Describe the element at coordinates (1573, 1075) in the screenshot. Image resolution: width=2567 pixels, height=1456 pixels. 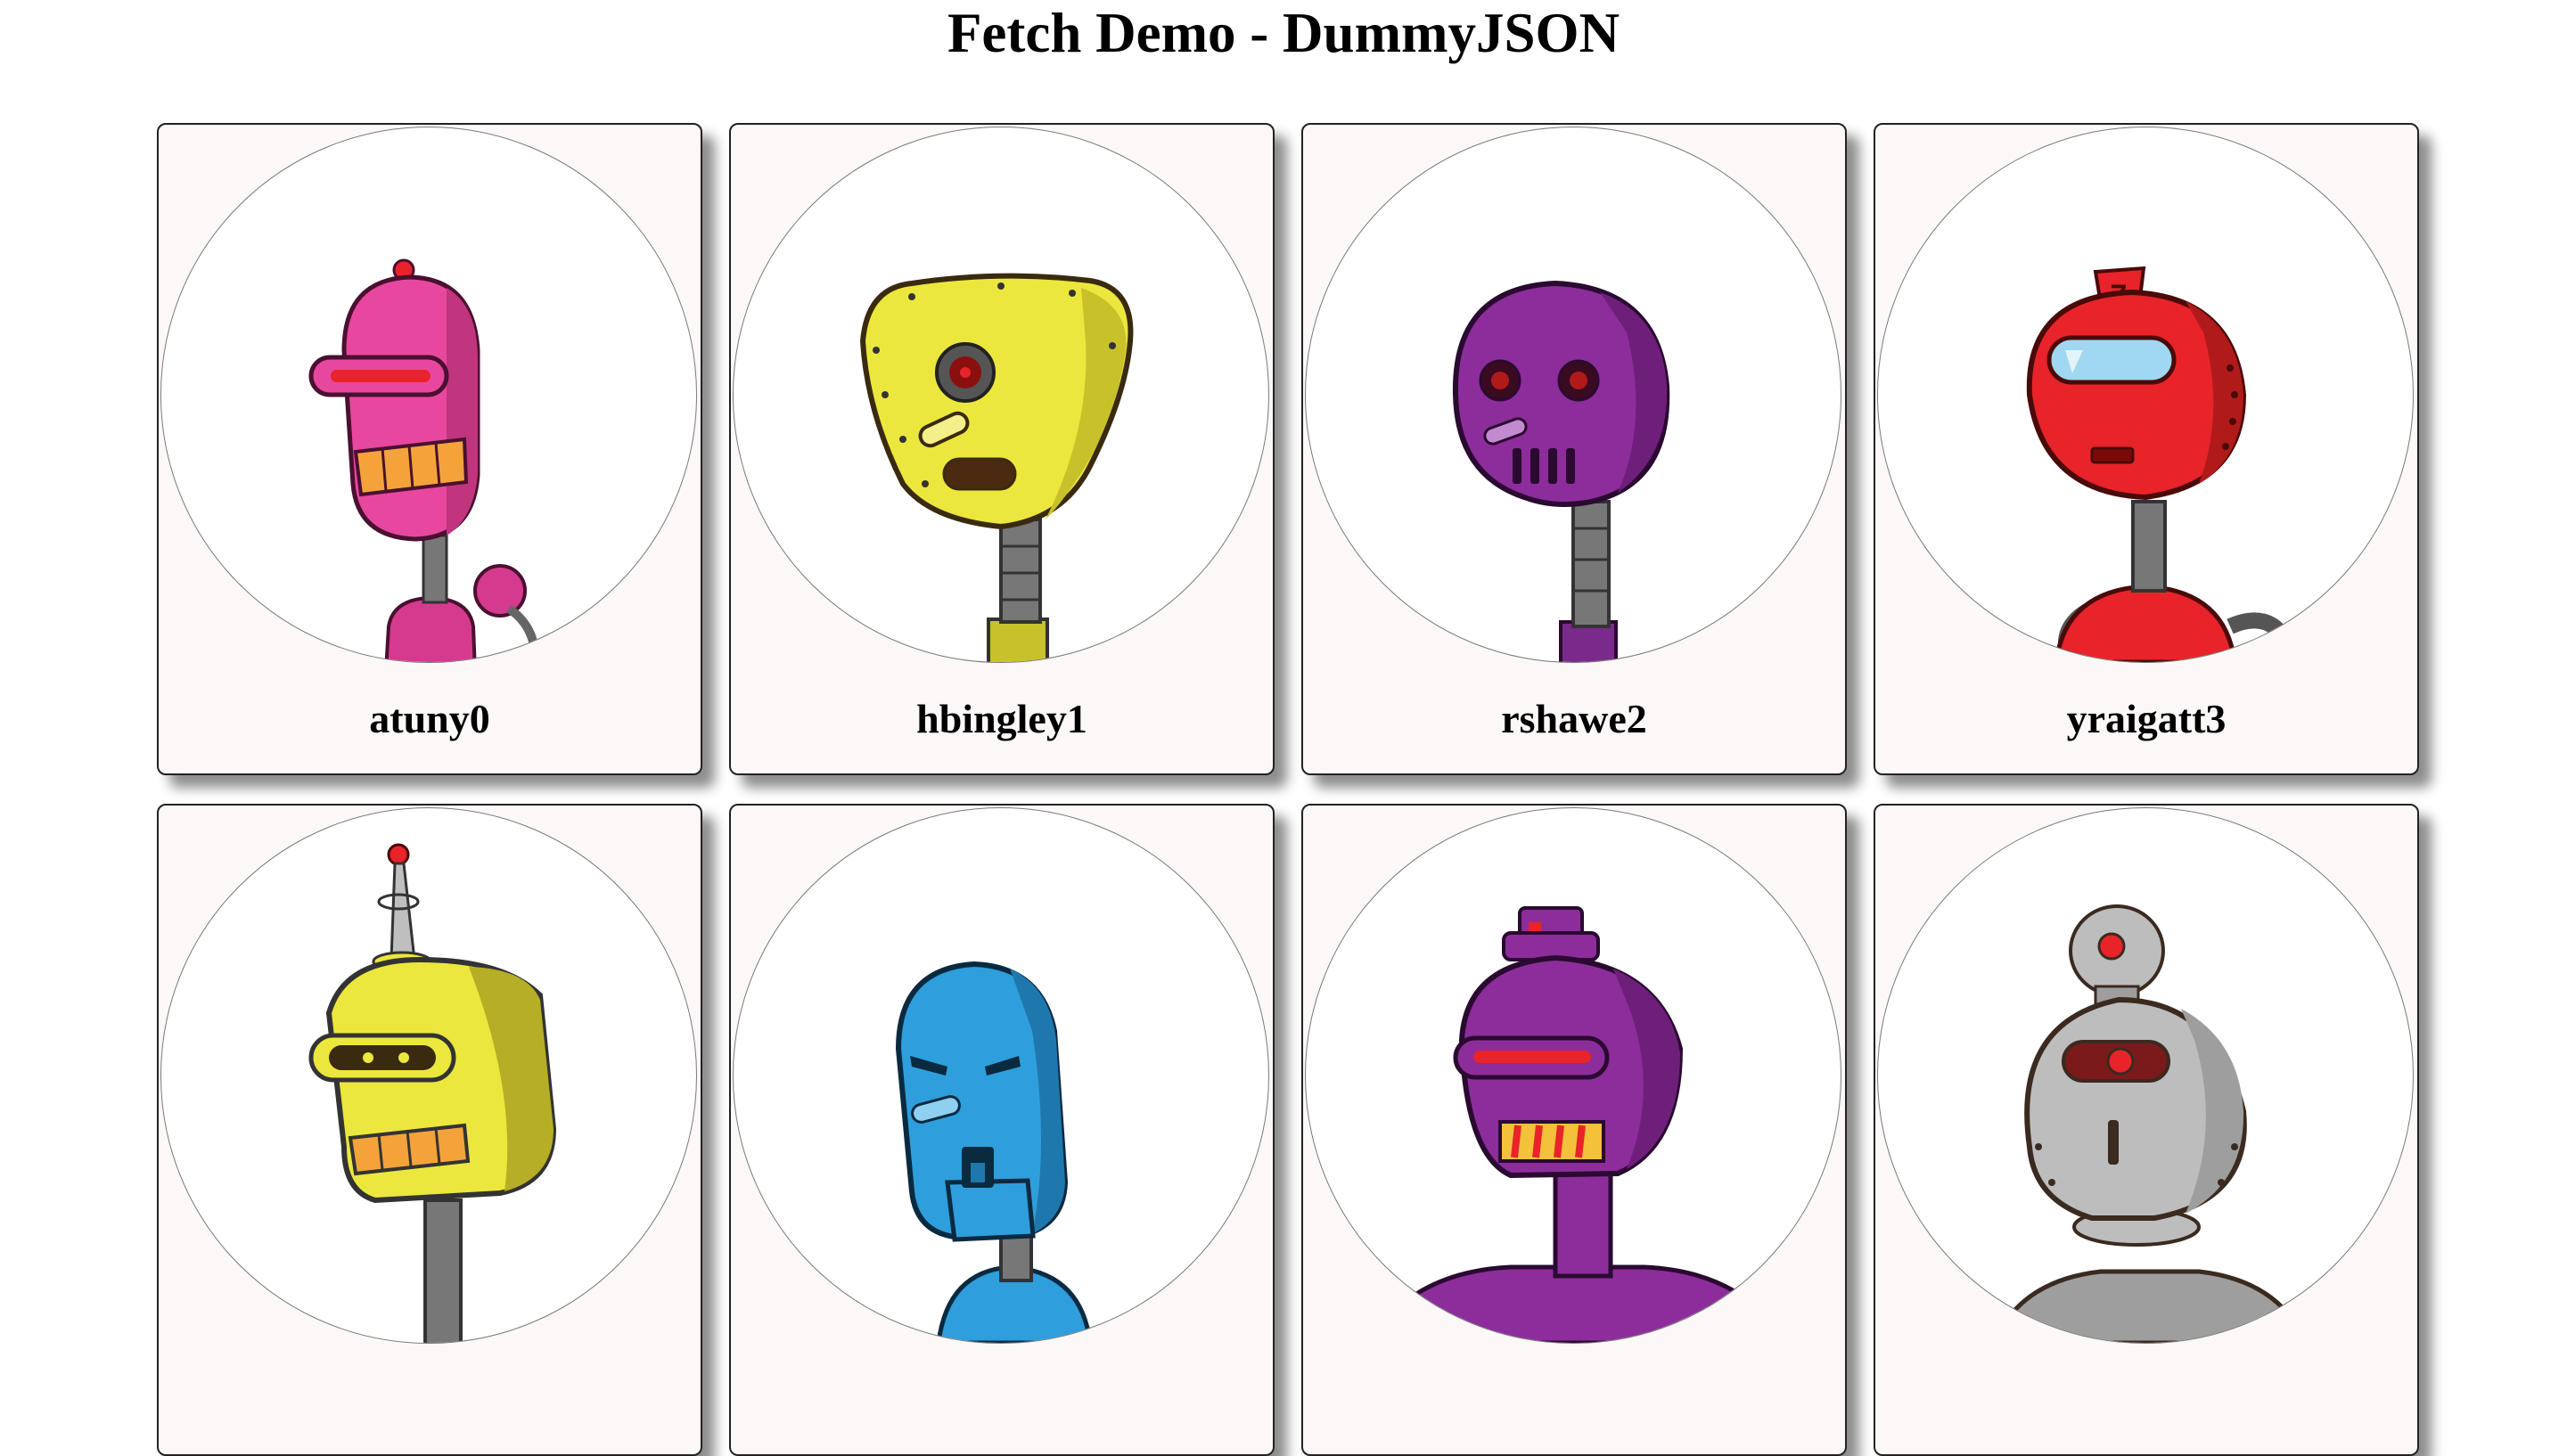
I see `purple-hat-robot-icon` at that location.